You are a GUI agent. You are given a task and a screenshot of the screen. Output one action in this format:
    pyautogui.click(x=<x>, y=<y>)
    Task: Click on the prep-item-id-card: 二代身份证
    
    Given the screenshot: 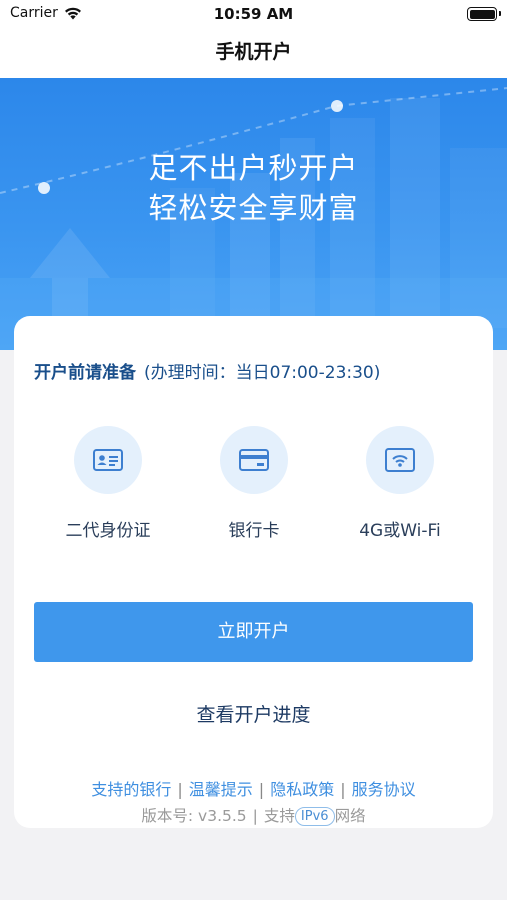 What is the action you would take?
    pyautogui.click(x=108, y=483)
    